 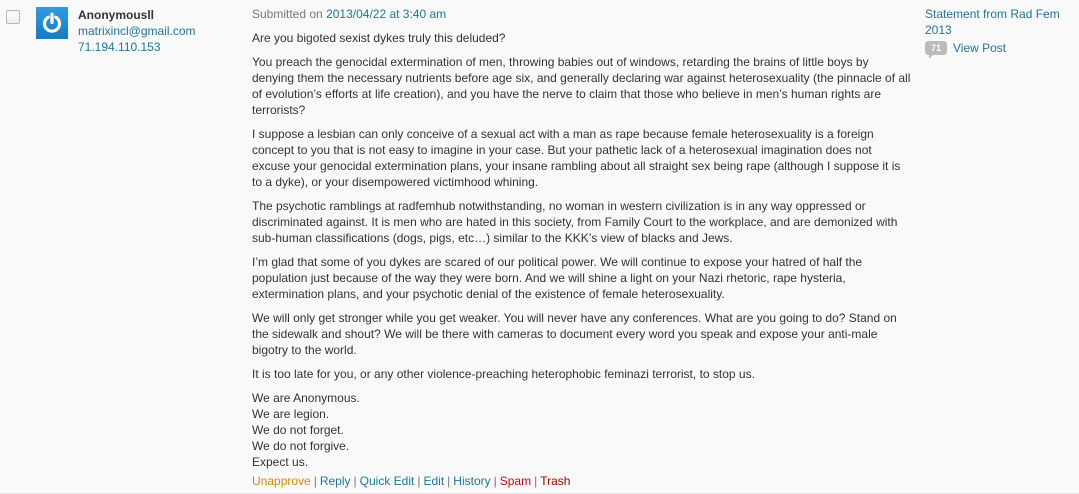 I want to click on avatar, so click(x=52, y=23).